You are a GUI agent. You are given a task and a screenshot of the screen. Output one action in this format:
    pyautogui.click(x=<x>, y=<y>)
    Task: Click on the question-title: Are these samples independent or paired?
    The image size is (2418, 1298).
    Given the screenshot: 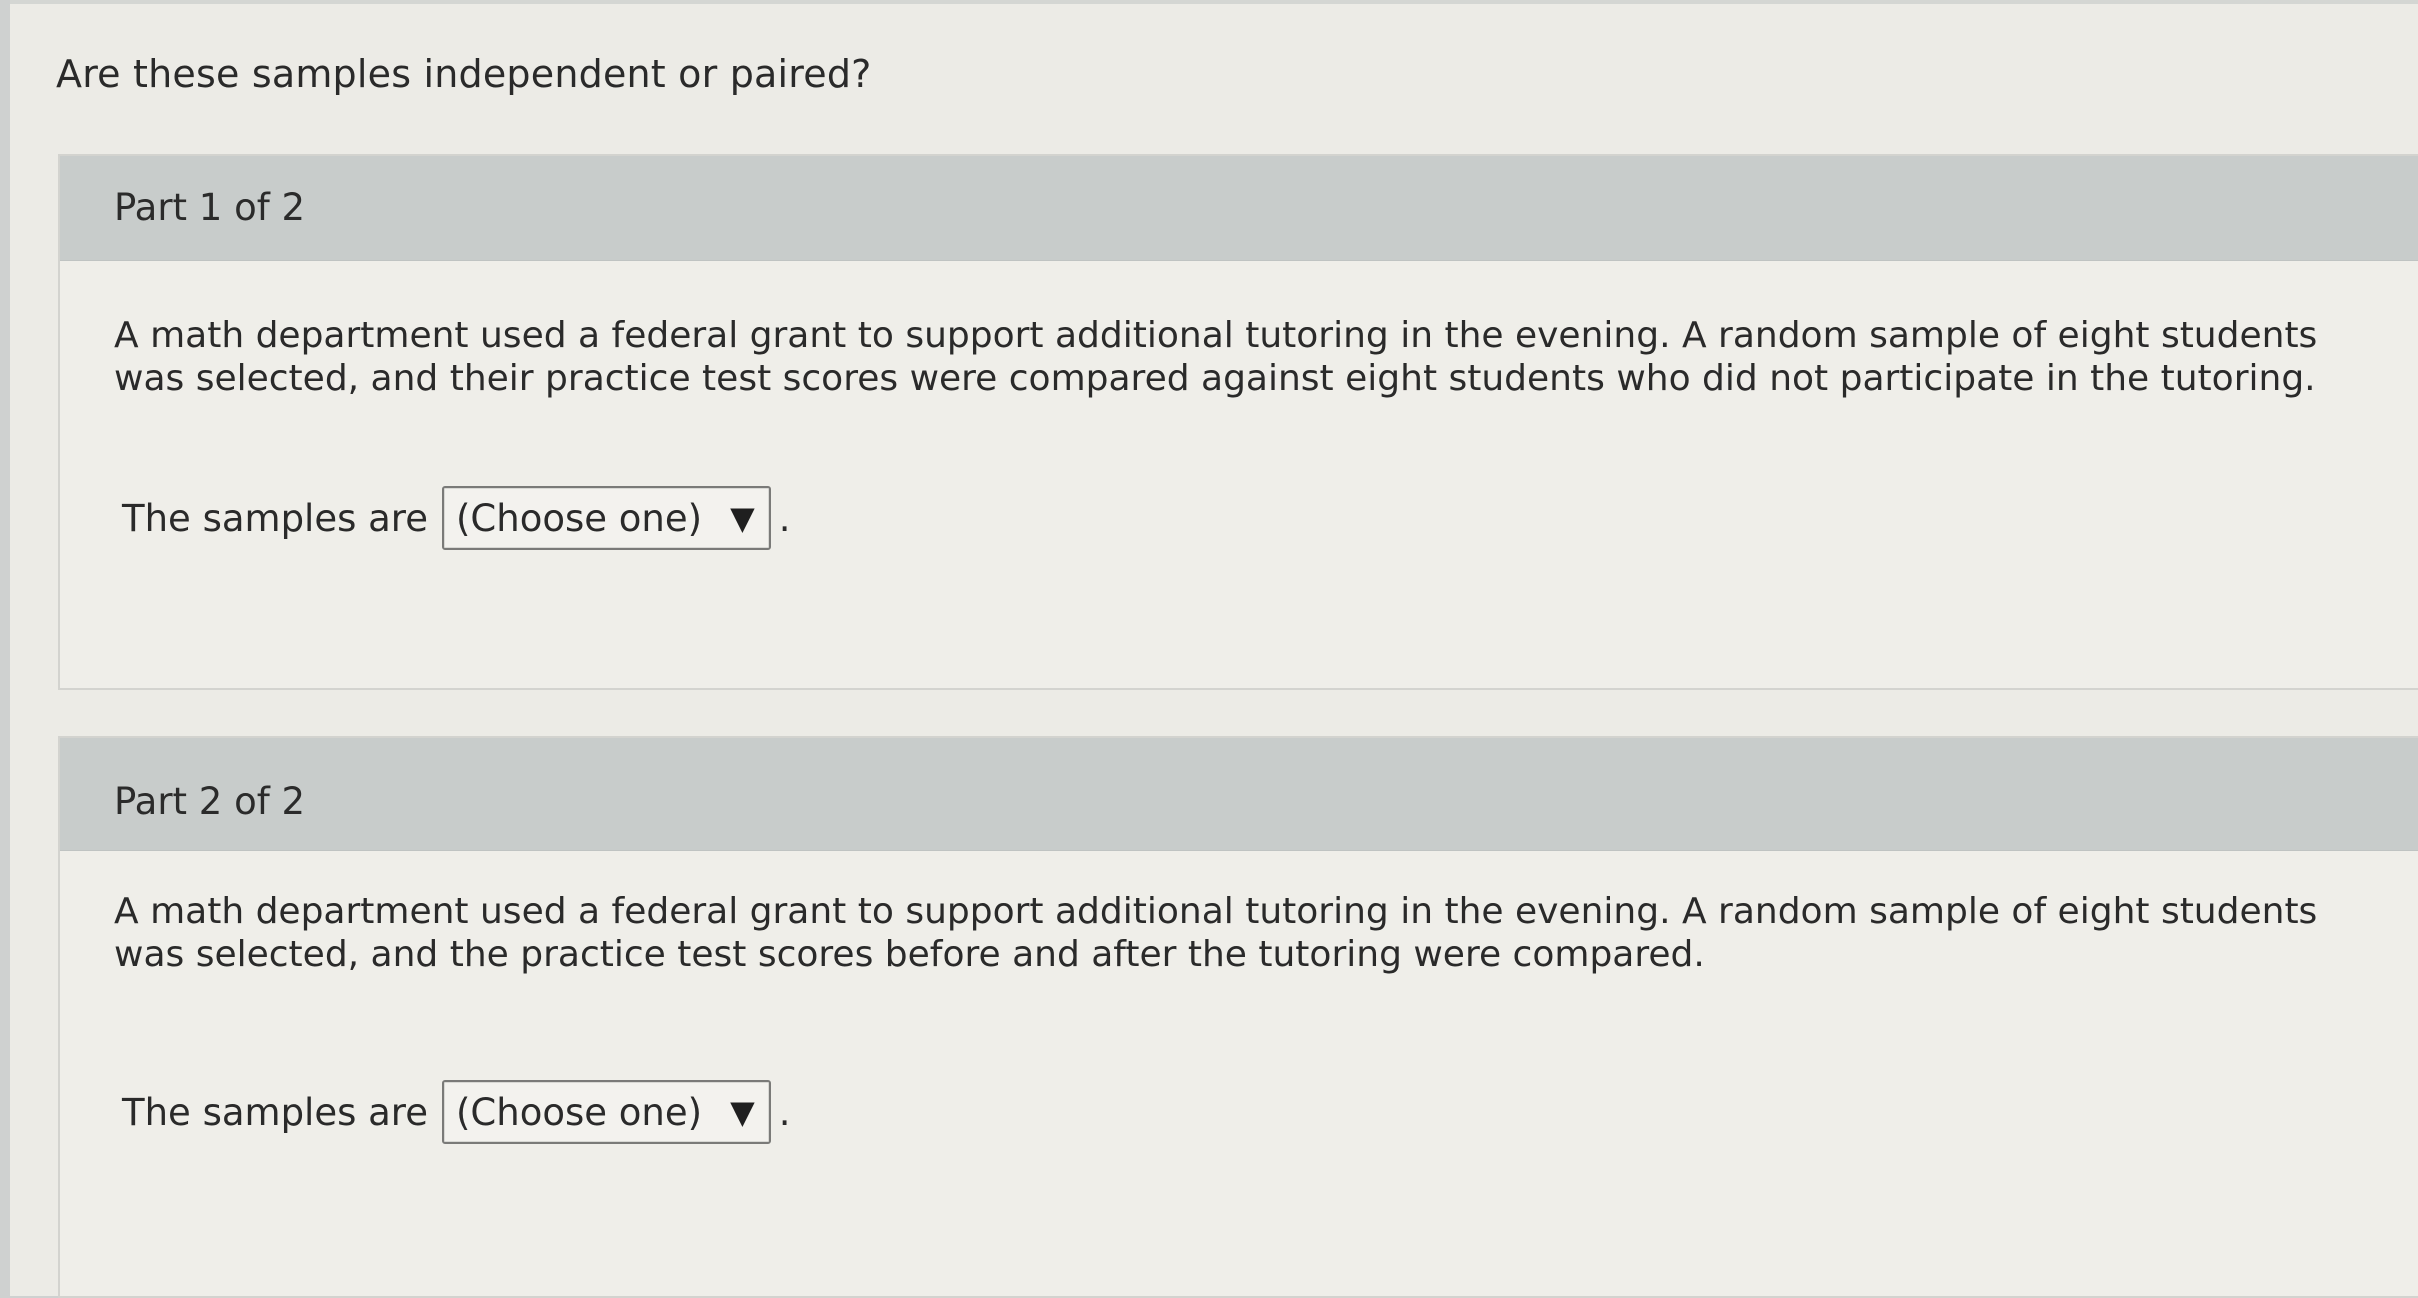 What is the action you would take?
    pyautogui.click(x=464, y=74)
    